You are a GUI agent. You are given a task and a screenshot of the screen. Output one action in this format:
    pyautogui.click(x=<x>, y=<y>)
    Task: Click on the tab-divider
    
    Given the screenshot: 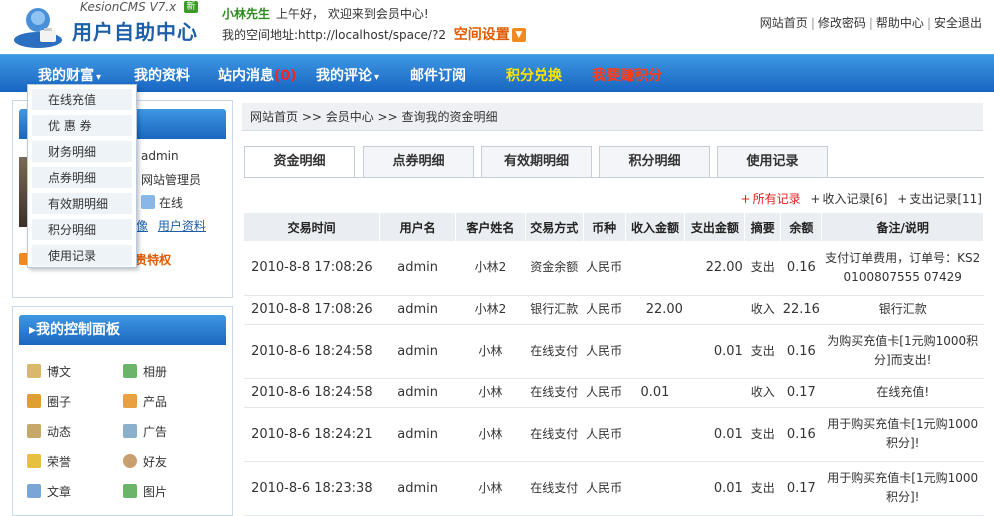 What is the action you would take?
    pyautogui.click(x=614, y=177)
    